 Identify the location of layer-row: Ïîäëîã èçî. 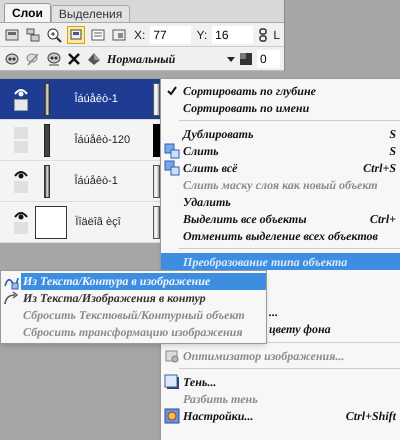
(80, 222).